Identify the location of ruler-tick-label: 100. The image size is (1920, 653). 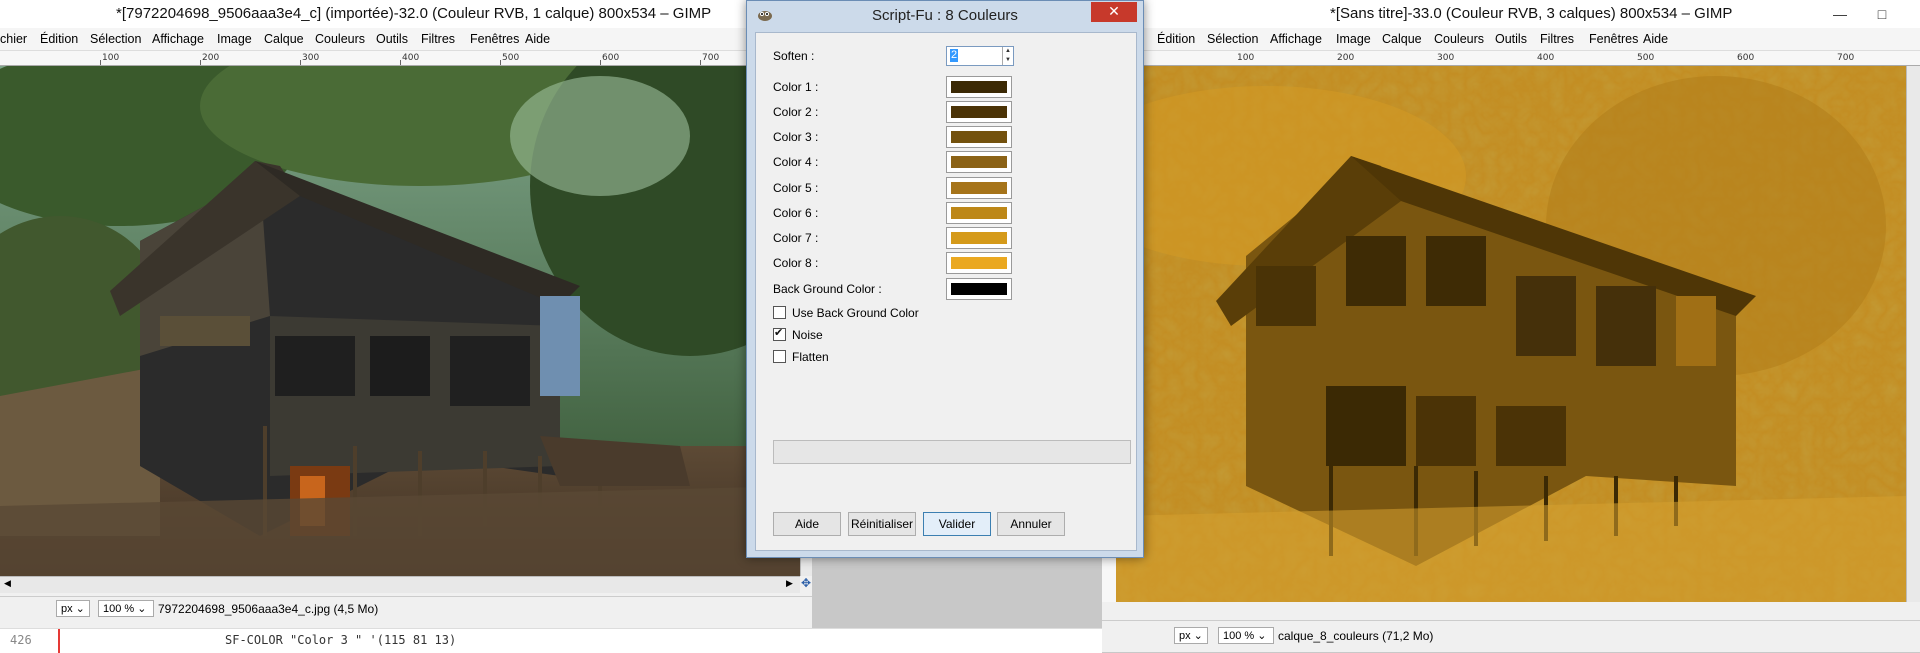
(1246, 58).